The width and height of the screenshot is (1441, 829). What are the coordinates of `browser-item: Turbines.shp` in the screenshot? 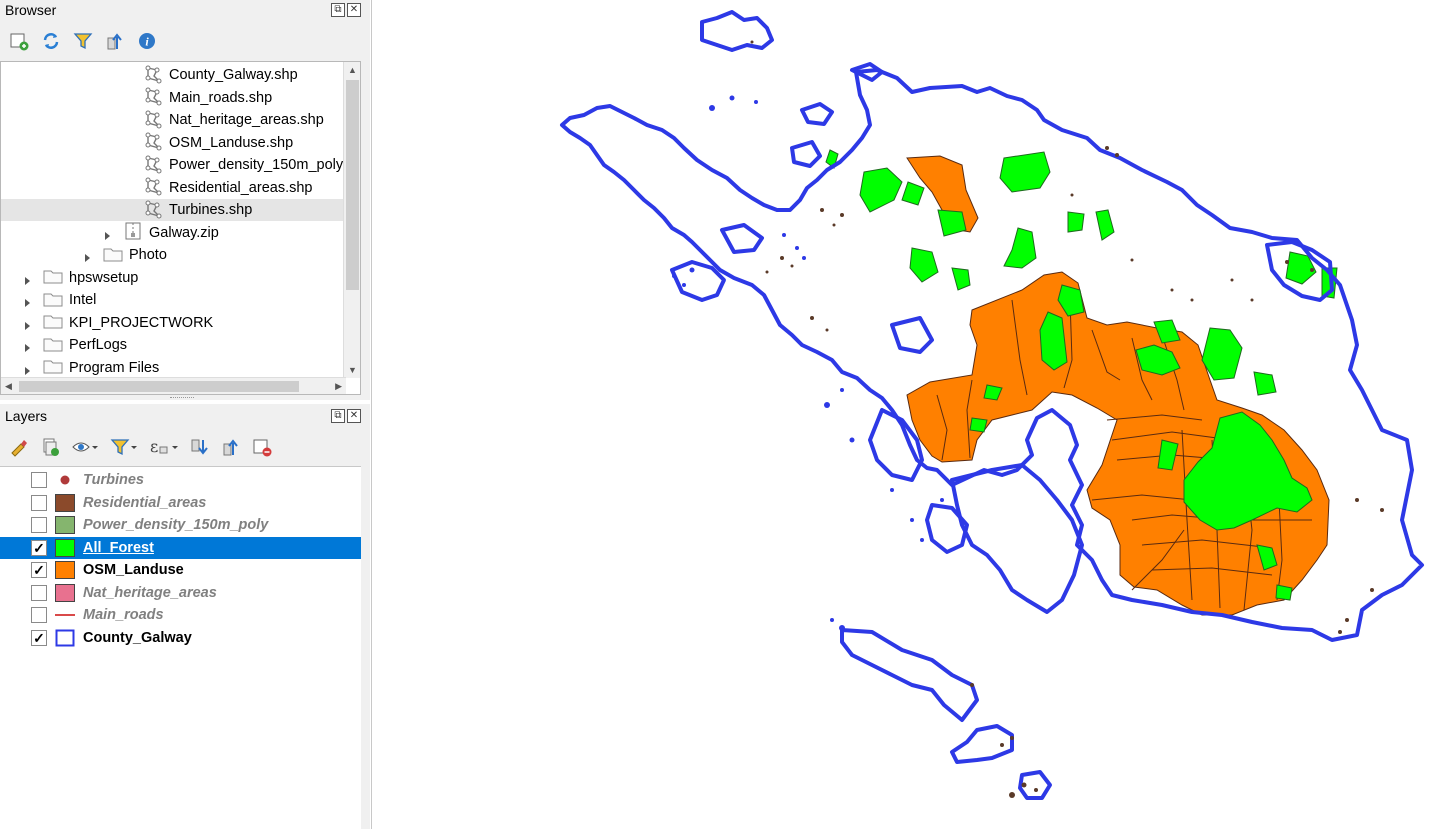 It's located at (173, 210).